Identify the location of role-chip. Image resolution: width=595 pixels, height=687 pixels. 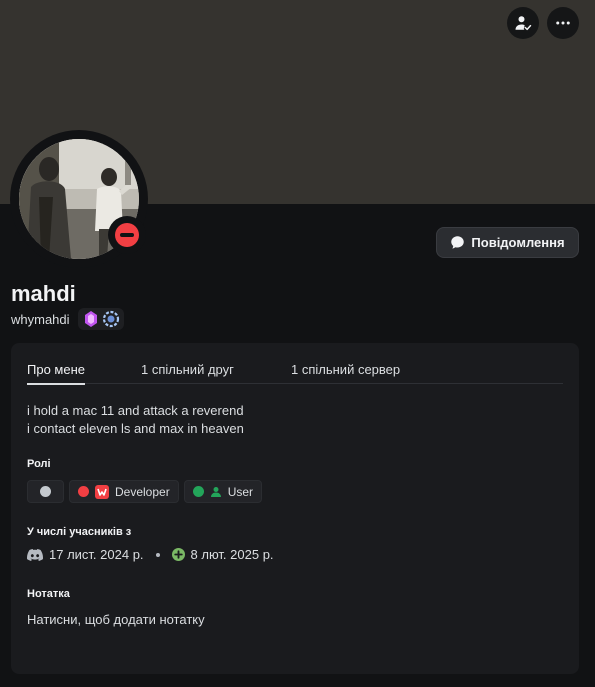
(45, 491).